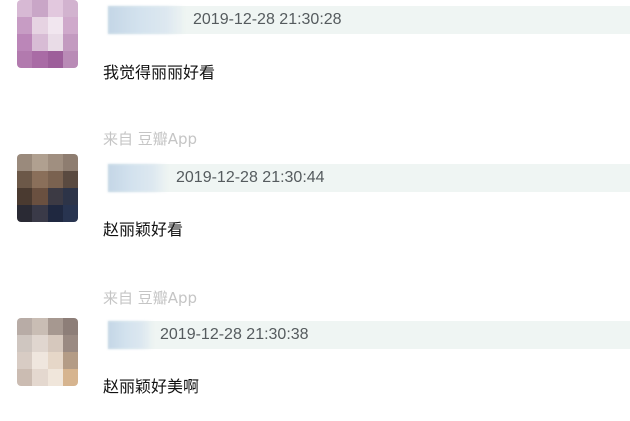 This screenshot has height=421, width=630. What do you see at coordinates (131, 335) in the screenshot?
I see `username-blurred` at bounding box center [131, 335].